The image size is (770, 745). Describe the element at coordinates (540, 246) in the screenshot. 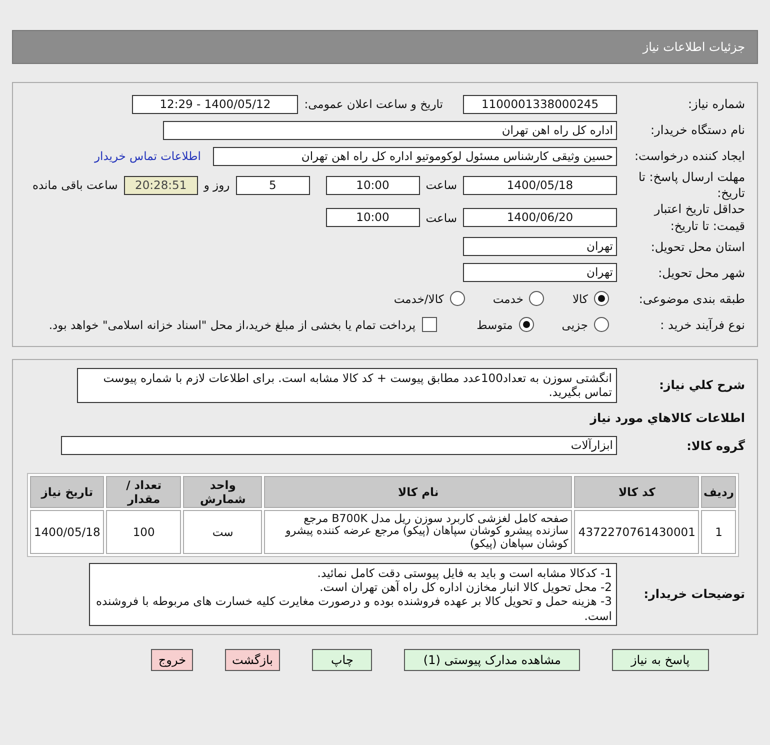

I see `province-field: تهران` at that location.